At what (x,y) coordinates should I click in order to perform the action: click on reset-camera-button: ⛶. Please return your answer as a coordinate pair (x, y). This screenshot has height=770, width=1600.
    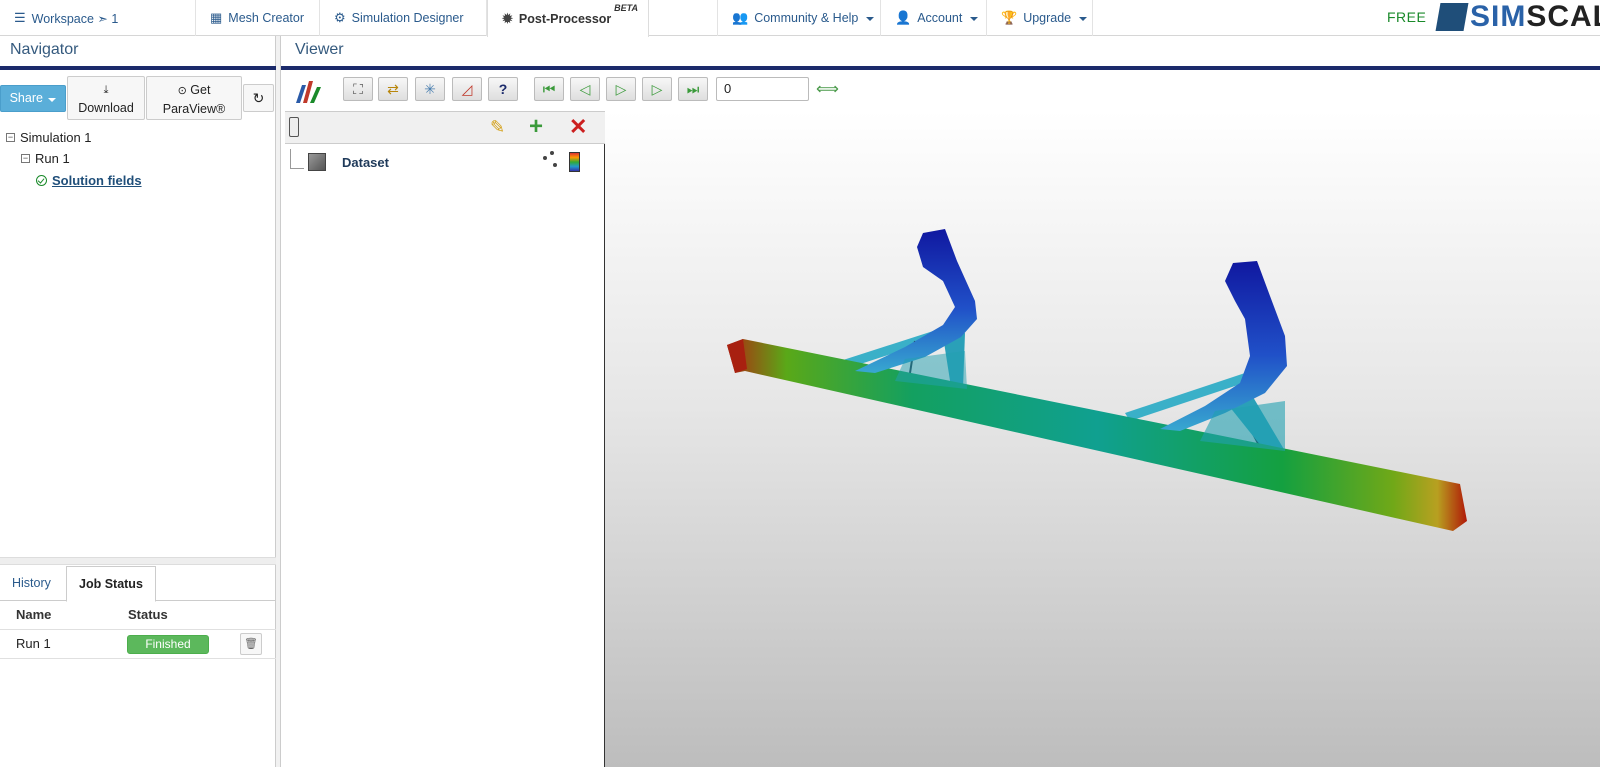
    Looking at the image, I should click on (358, 89).